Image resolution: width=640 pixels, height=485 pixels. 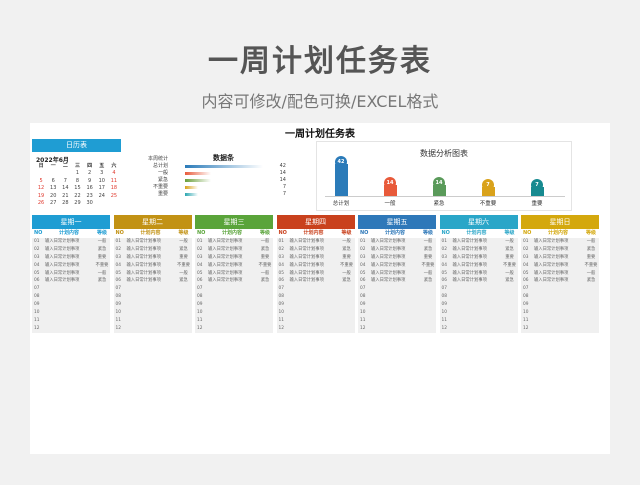 I want to click on calendar-day: 24, so click(x=102, y=196).